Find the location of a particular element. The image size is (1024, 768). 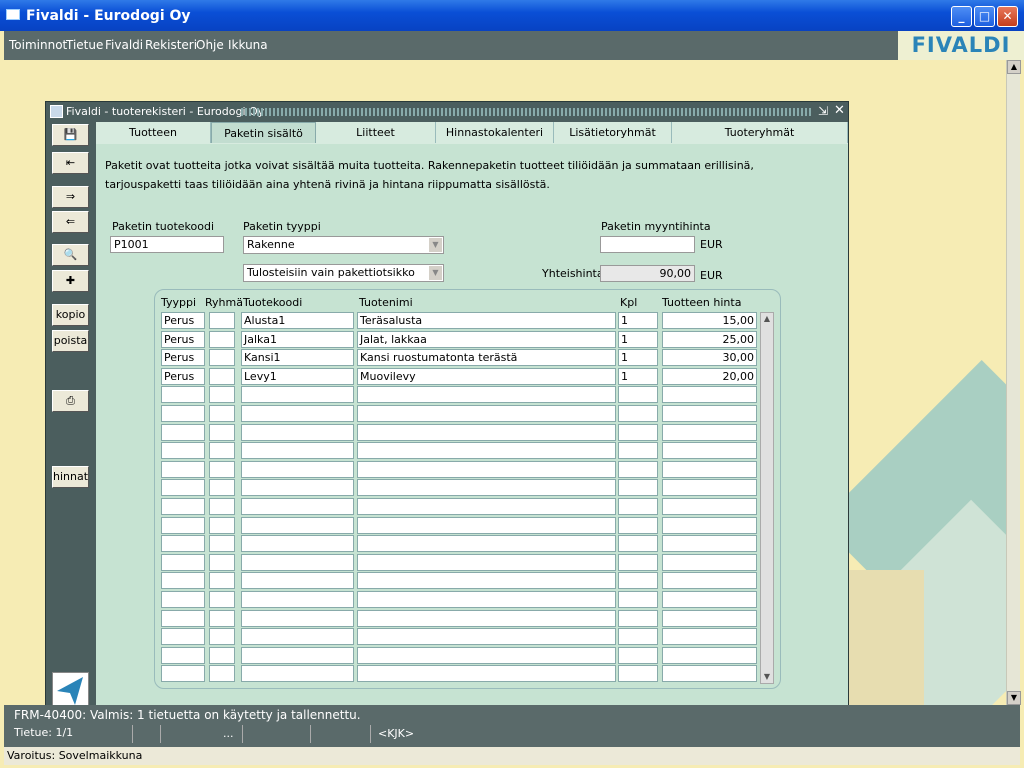

grid-cell: Muovilevy is located at coordinates (486, 376).